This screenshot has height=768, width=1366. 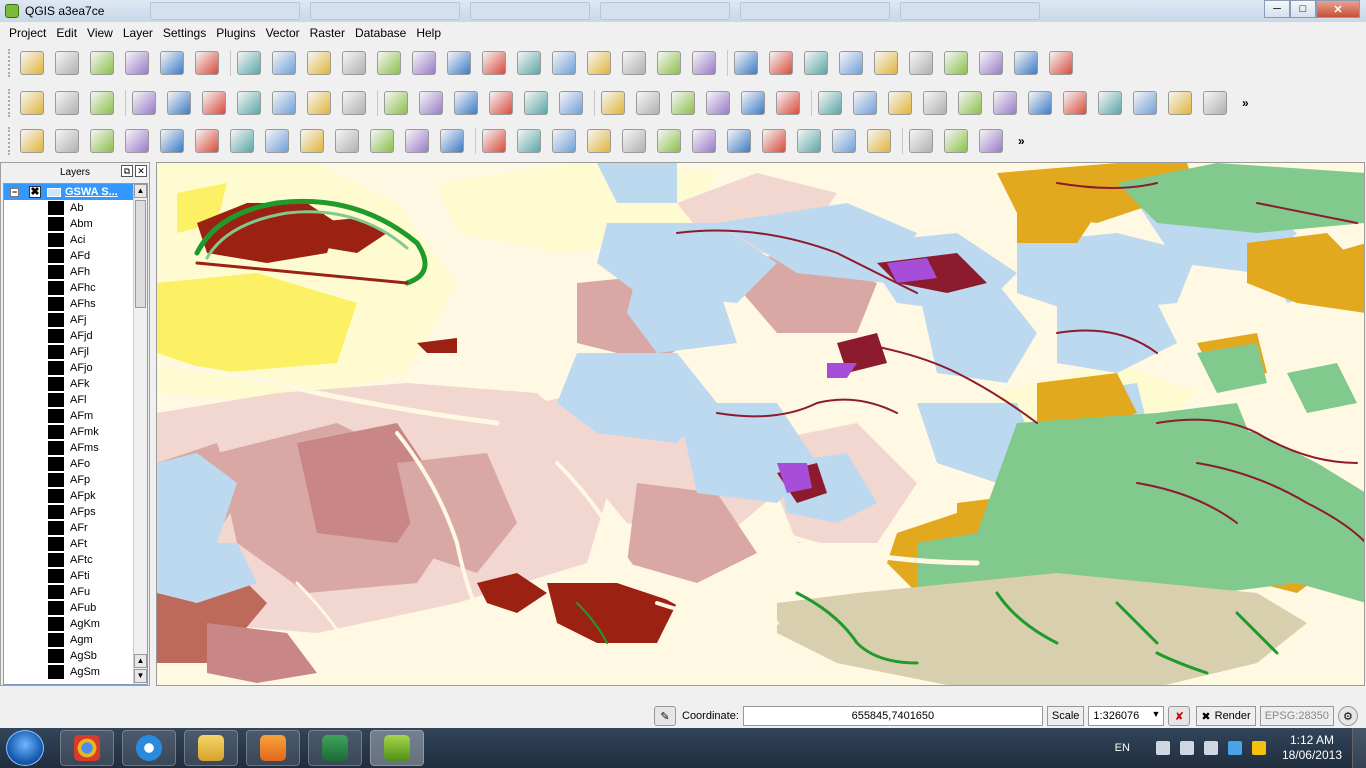 I want to click on deselect-icon, so click(x=599, y=141).